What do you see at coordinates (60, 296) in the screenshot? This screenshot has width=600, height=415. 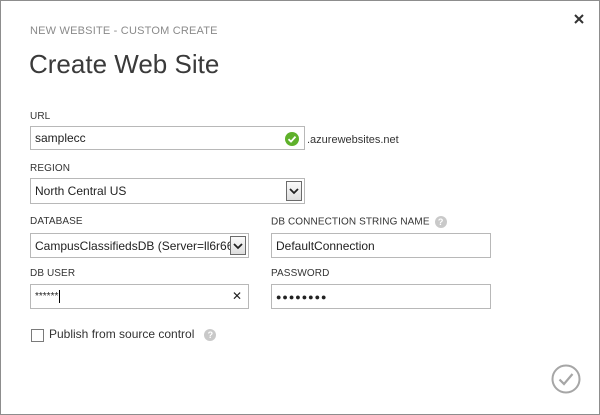 I see `text-caret` at bounding box center [60, 296].